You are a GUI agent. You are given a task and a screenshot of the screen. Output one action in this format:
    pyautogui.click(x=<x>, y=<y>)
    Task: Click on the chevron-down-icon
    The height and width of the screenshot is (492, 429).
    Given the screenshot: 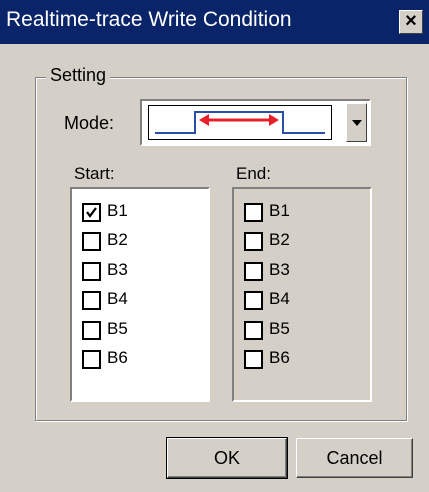 What is the action you would take?
    pyautogui.click(x=357, y=123)
    